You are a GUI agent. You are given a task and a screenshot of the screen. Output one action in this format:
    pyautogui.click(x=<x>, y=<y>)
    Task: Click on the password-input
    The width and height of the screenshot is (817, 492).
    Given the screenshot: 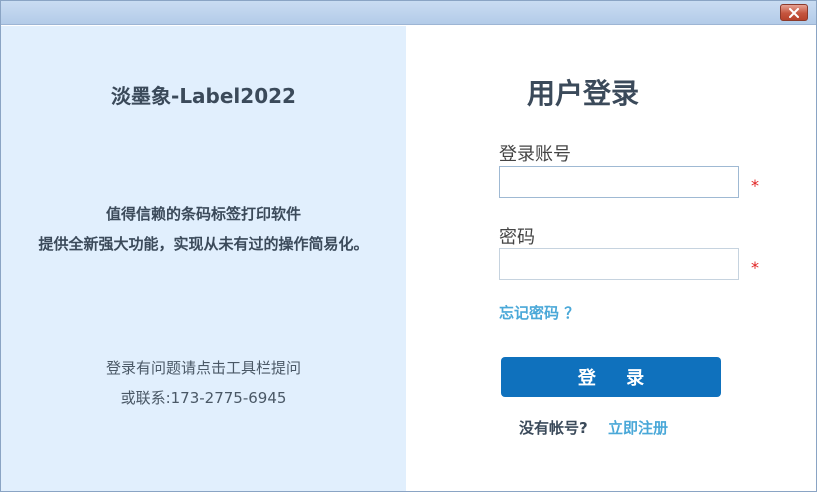 What is the action you would take?
    pyautogui.click(x=619, y=264)
    